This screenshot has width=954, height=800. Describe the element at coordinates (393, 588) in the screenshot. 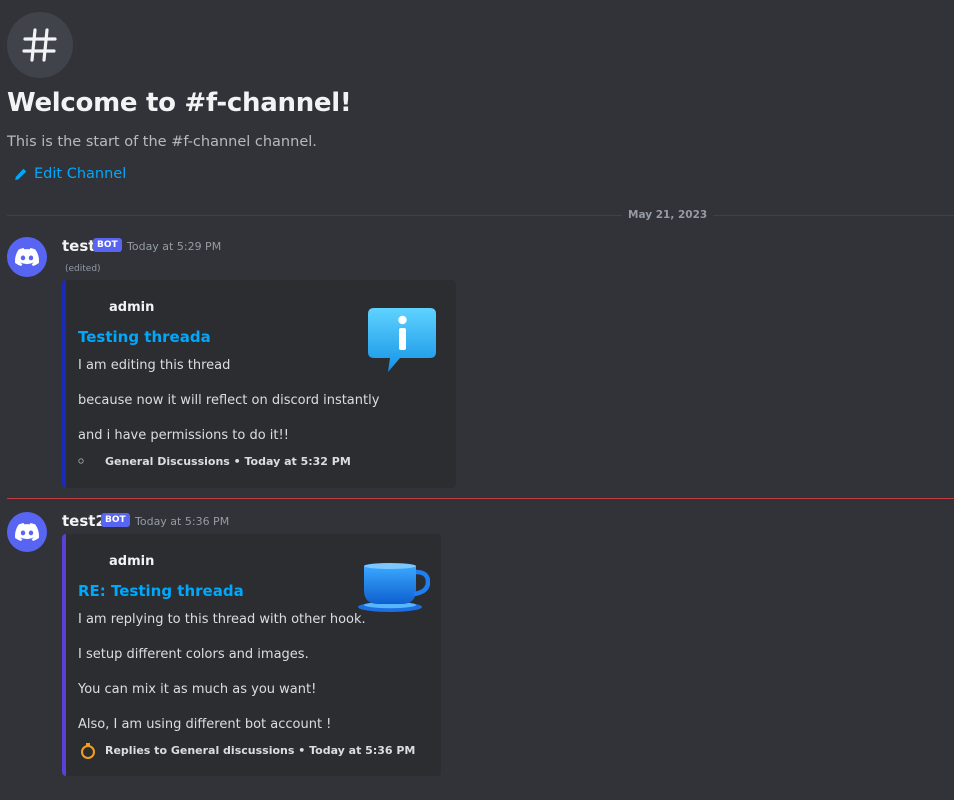

I see `coffee-cup-icon` at that location.